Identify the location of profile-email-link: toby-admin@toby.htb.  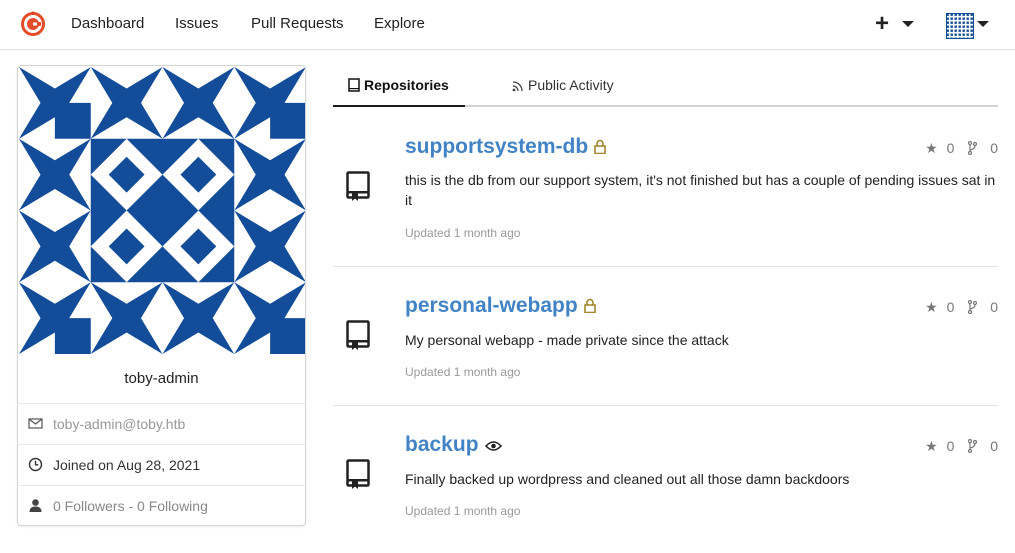
(119, 424).